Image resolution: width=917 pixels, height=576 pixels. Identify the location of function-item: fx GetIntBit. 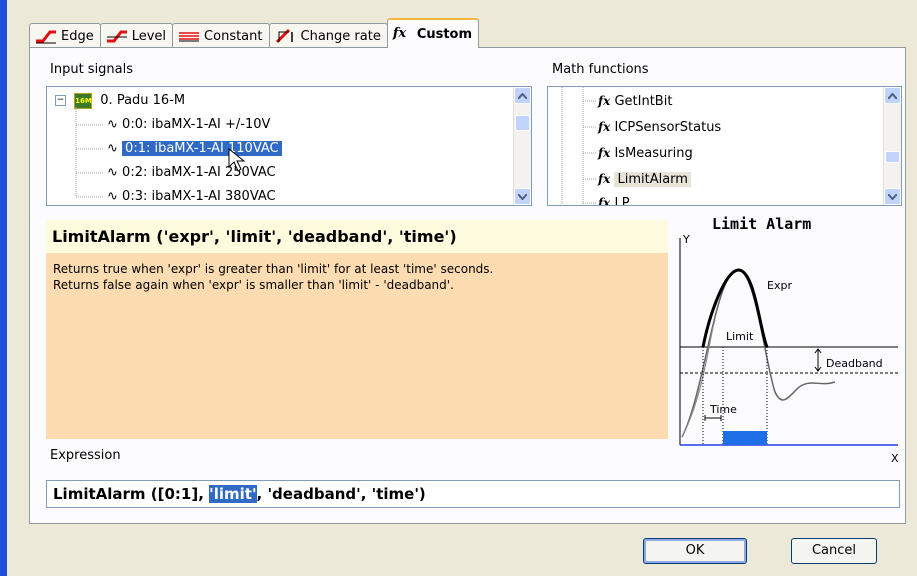
(635, 101).